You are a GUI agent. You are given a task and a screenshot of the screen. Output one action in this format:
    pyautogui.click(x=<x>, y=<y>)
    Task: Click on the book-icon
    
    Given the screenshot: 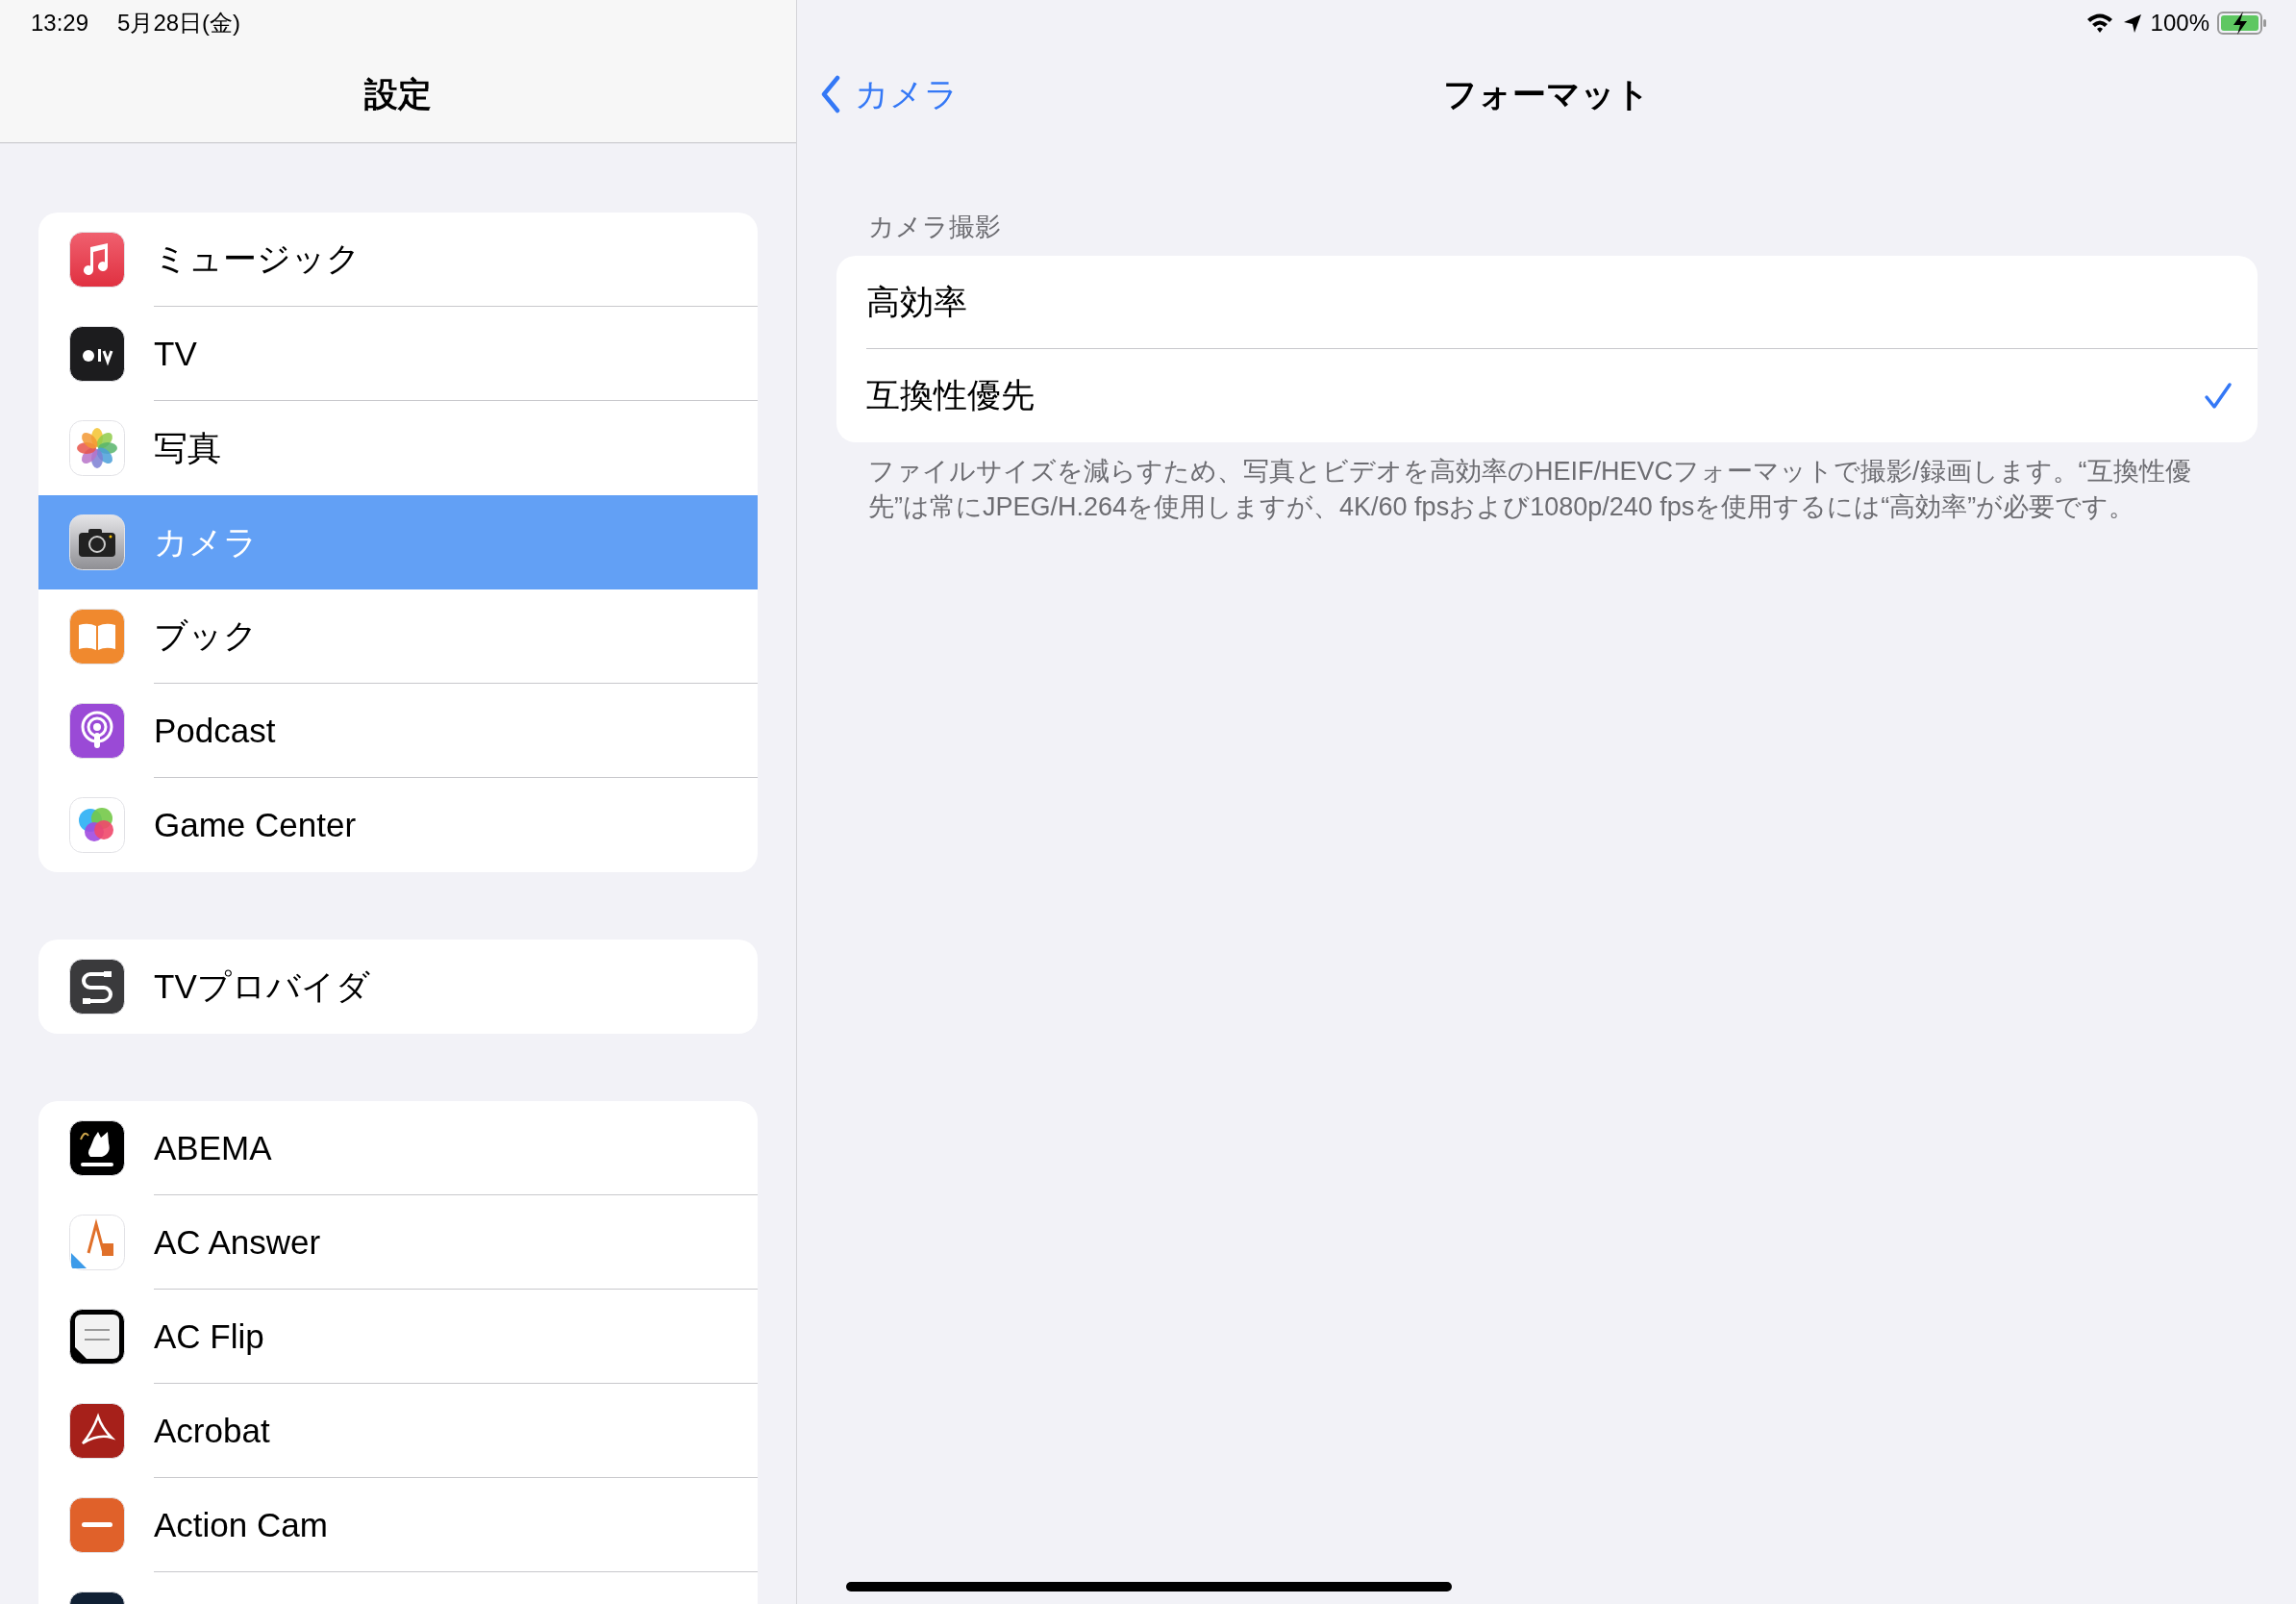 What is the action you would take?
    pyautogui.click(x=97, y=636)
    